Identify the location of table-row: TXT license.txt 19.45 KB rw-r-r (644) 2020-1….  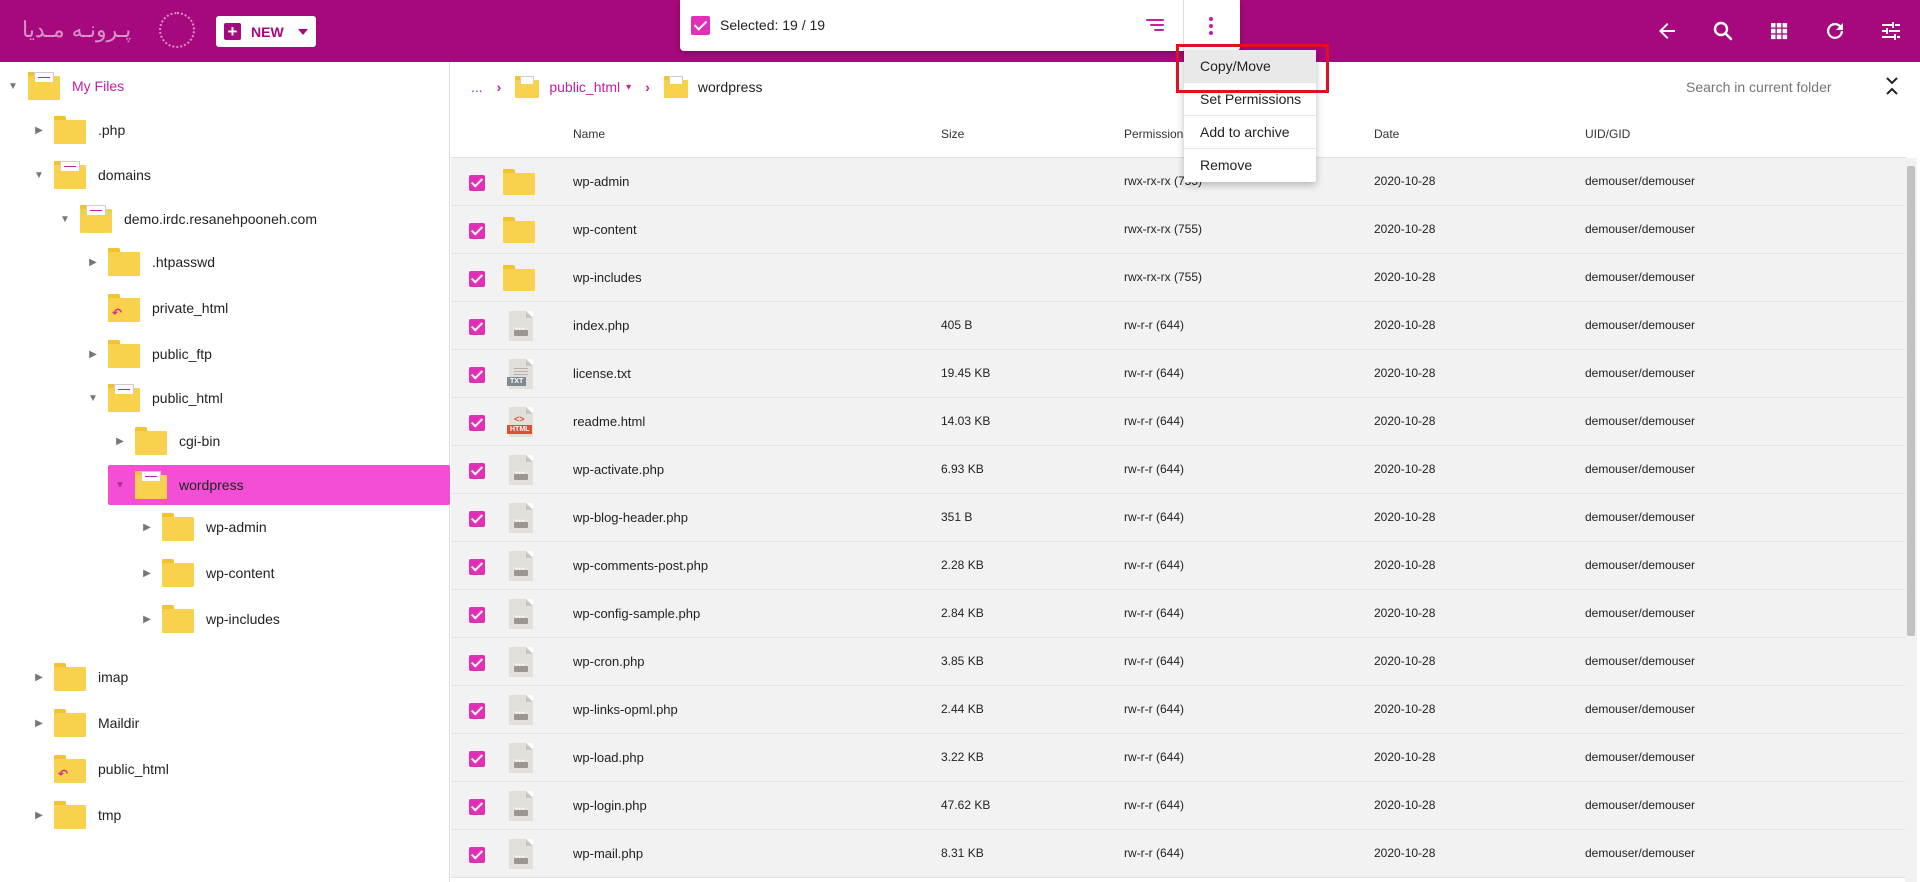
(1178, 374).